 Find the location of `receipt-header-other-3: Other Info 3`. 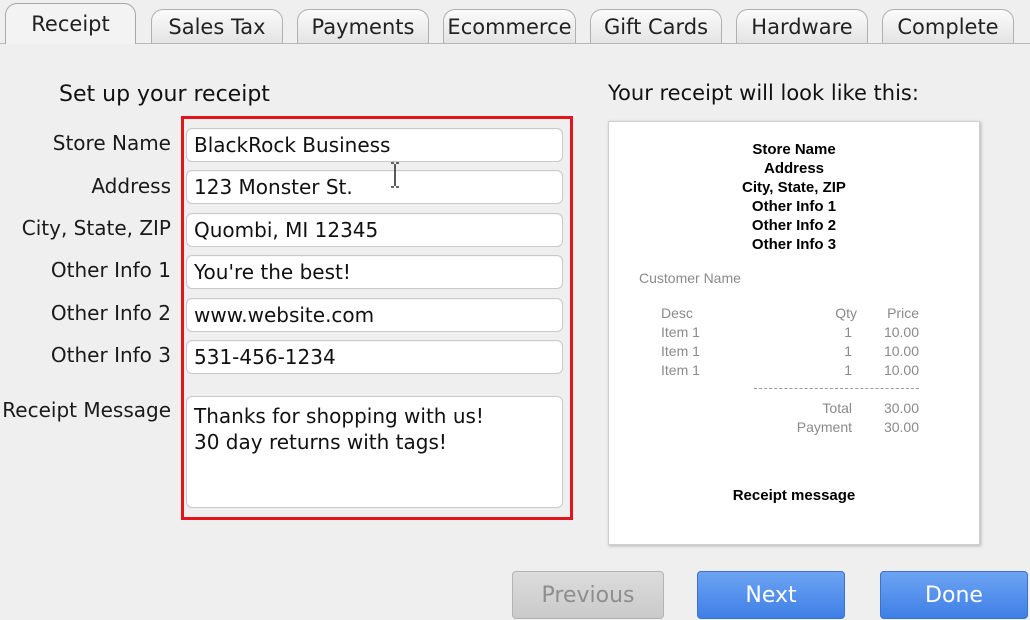

receipt-header-other-3: Other Info 3 is located at coordinates (794, 244).